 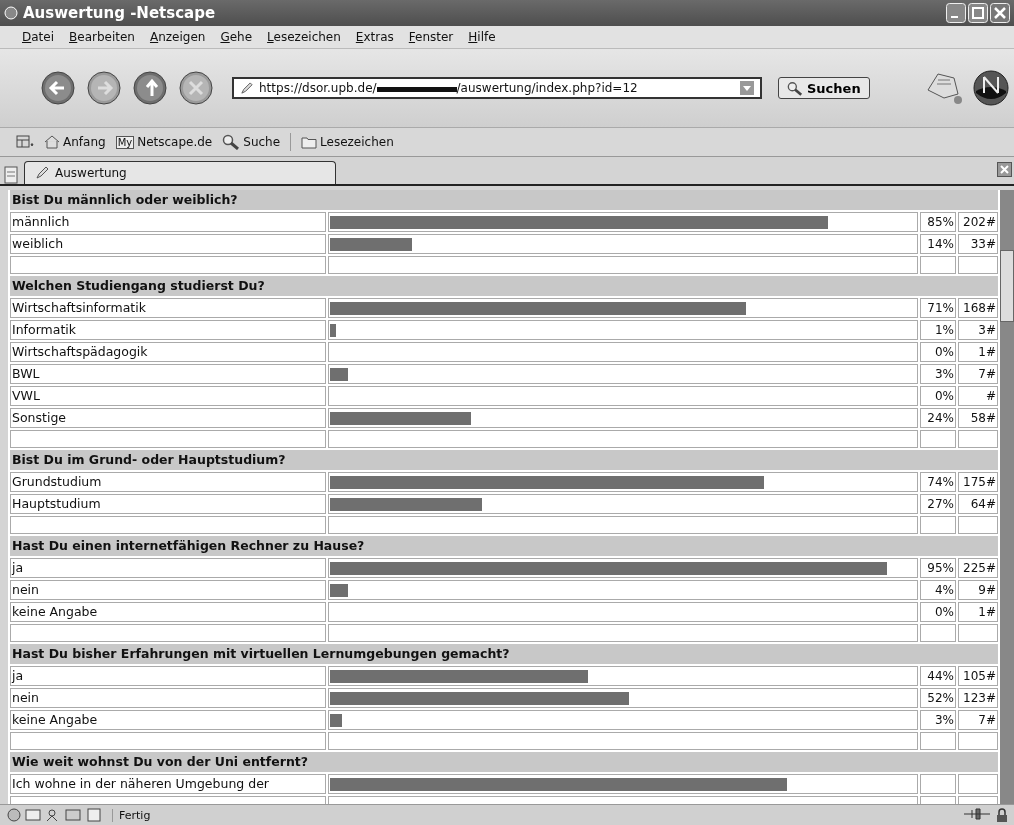 What do you see at coordinates (150, 88) in the screenshot?
I see `reload-button` at bounding box center [150, 88].